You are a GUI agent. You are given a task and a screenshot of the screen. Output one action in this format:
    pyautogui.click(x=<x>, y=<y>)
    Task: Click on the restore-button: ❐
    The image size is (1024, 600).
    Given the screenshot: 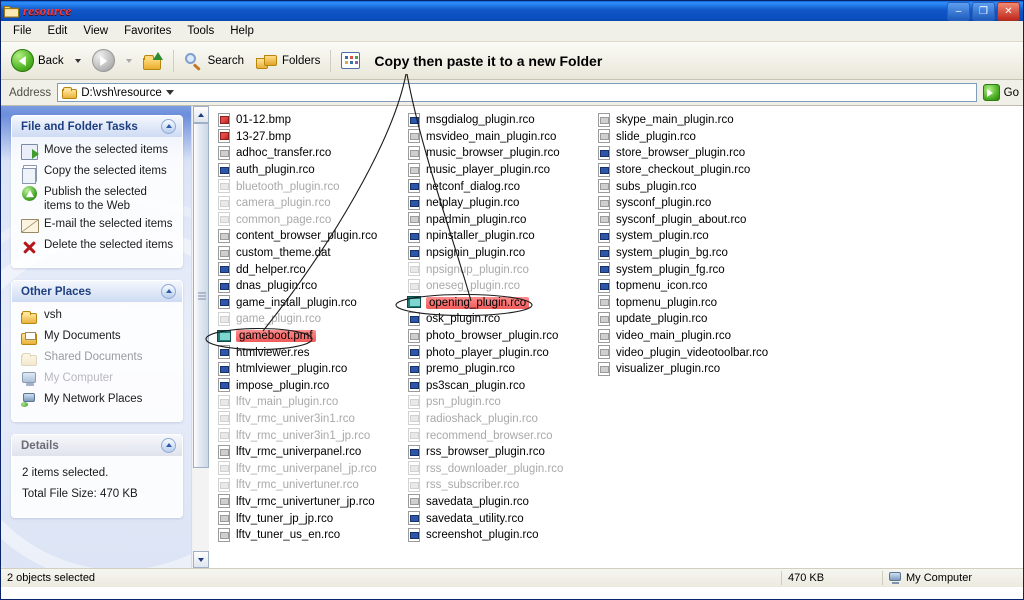 What is the action you would take?
    pyautogui.click(x=983, y=11)
    